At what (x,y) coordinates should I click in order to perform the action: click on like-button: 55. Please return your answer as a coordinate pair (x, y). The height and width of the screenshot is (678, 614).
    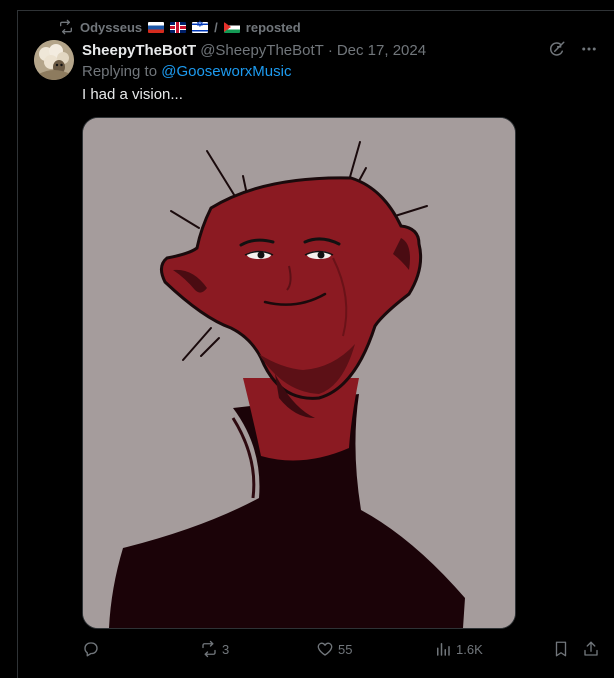
    Looking at the image, I should click on (334, 649).